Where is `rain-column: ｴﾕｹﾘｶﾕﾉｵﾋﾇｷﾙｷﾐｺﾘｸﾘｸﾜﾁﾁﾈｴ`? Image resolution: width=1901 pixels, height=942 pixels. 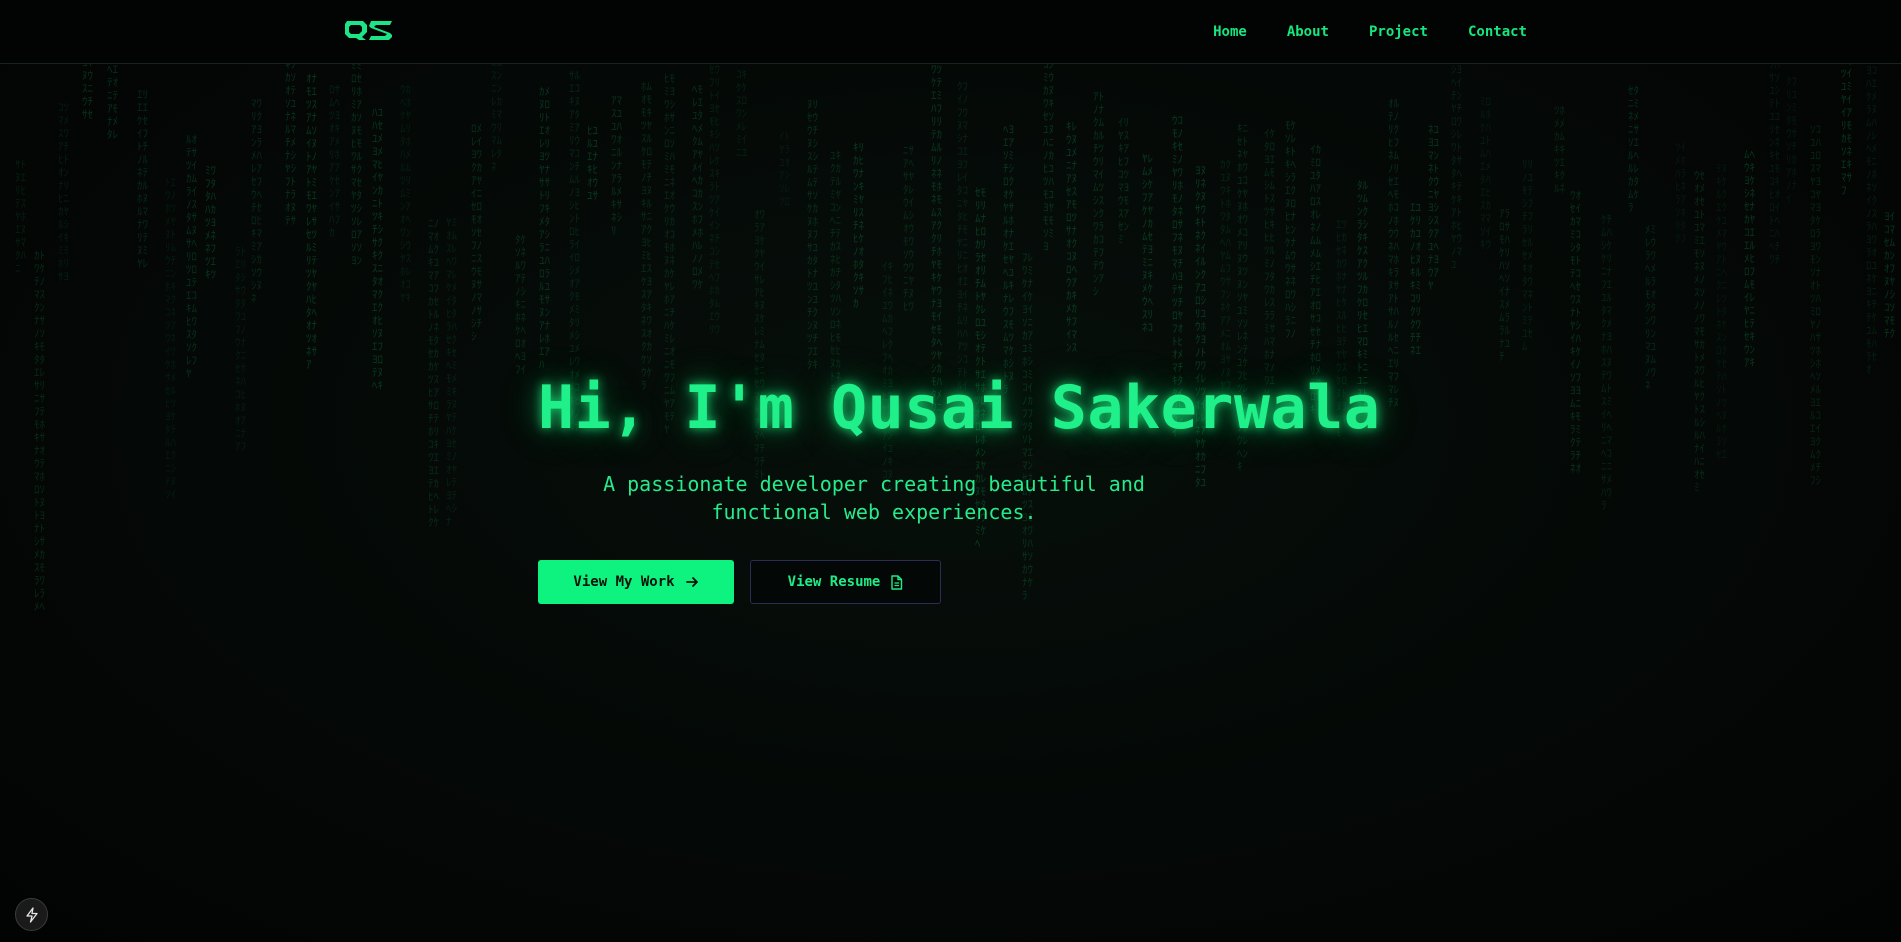 rain-column: ｴﾕｹﾘｶﾕﾉｵﾋﾇｷﾙｷﾐｺﾘｸﾘｸﾜﾁﾁﾈｴ is located at coordinates (1415, 279).